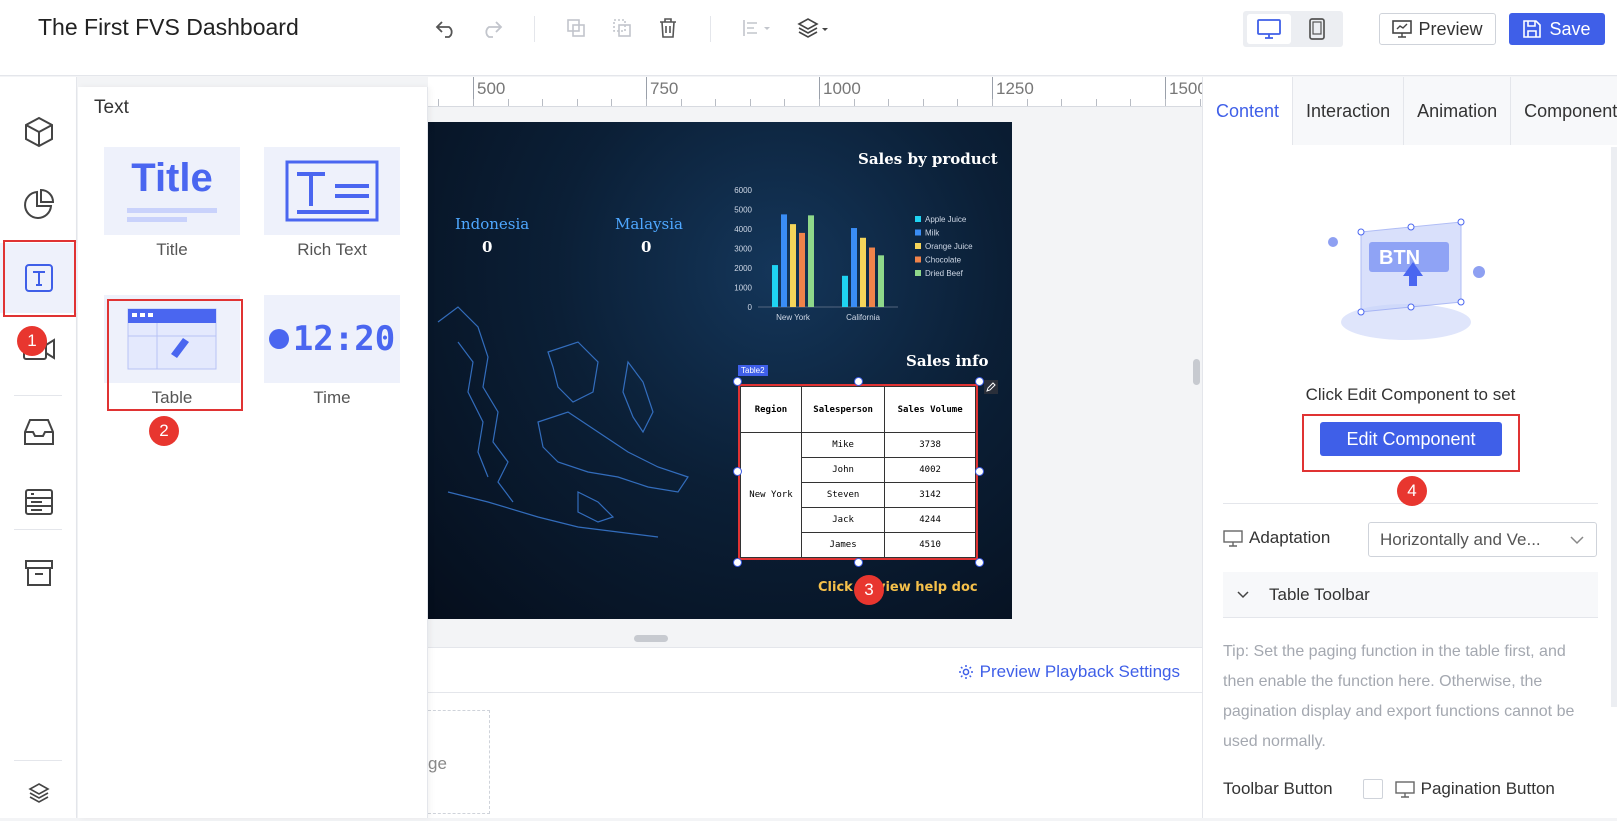 Image resolution: width=1617 pixels, height=821 pixels. Describe the element at coordinates (930, 545) in the screenshot. I see `table-cell: 4510` at that location.